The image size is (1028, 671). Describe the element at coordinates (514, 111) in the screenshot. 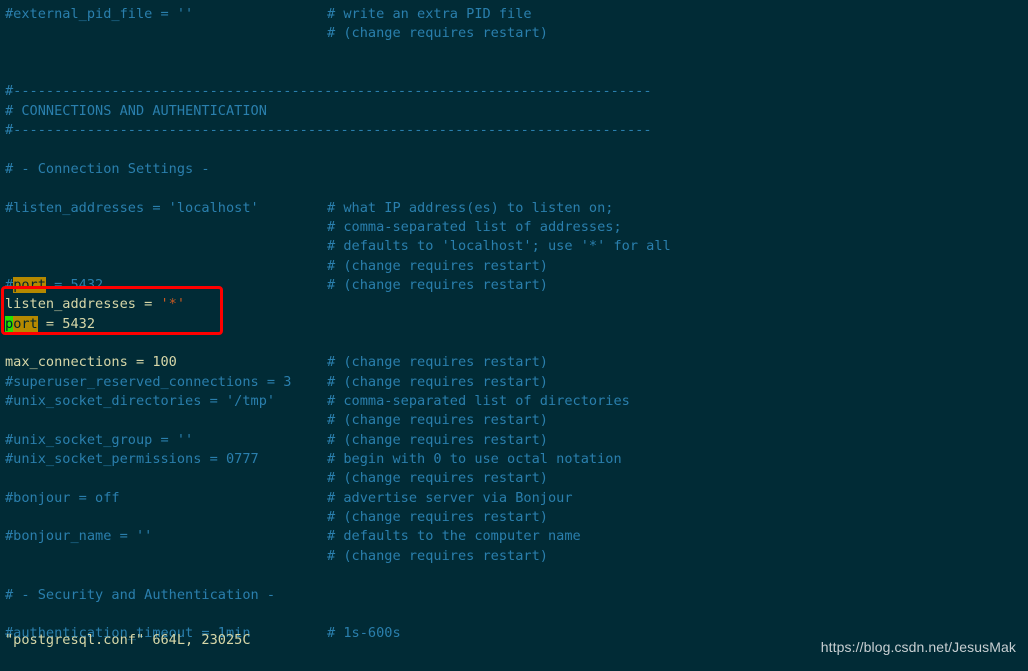

I see `text-line: # CONNECTIONS AND AUTHENTICATION` at that location.